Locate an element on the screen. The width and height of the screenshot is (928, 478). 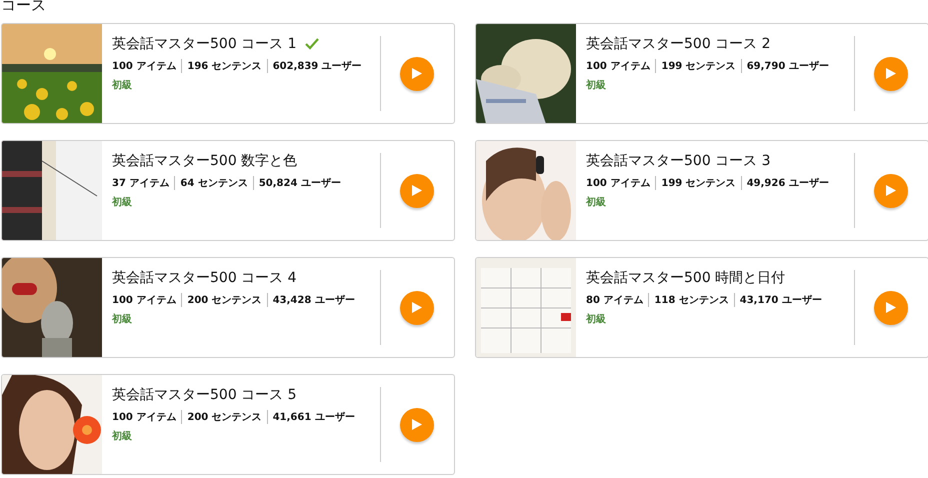
sentence-count: 196 センテンス is located at coordinates (224, 66).